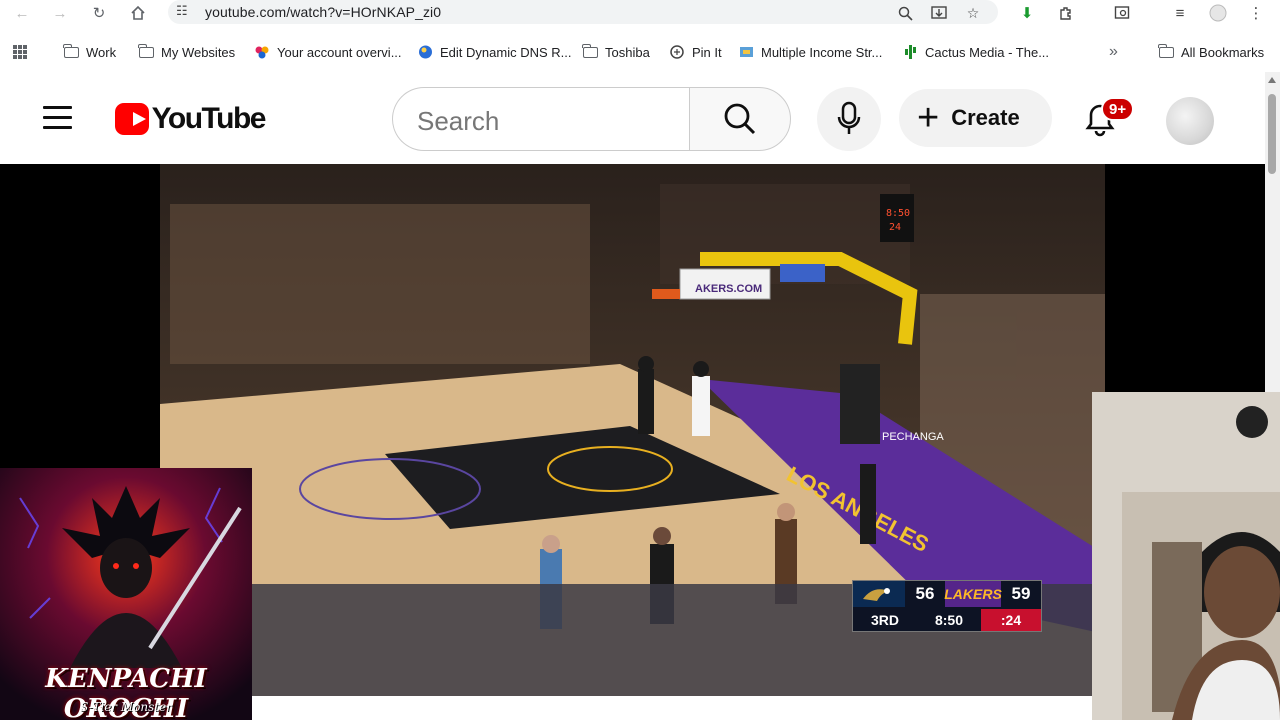 This screenshot has width=1280, height=720. Describe the element at coordinates (1256, 13) in the screenshot. I see `menu-icon: ⋮` at that location.